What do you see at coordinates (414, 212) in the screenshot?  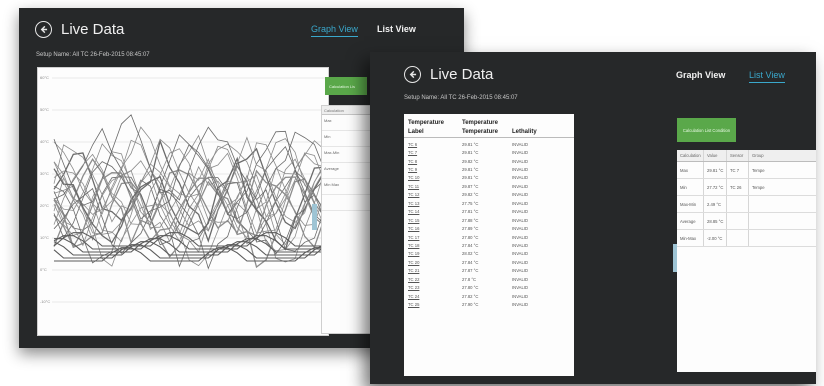 I see `sensor-label-cell: TC 14` at bounding box center [414, 212].